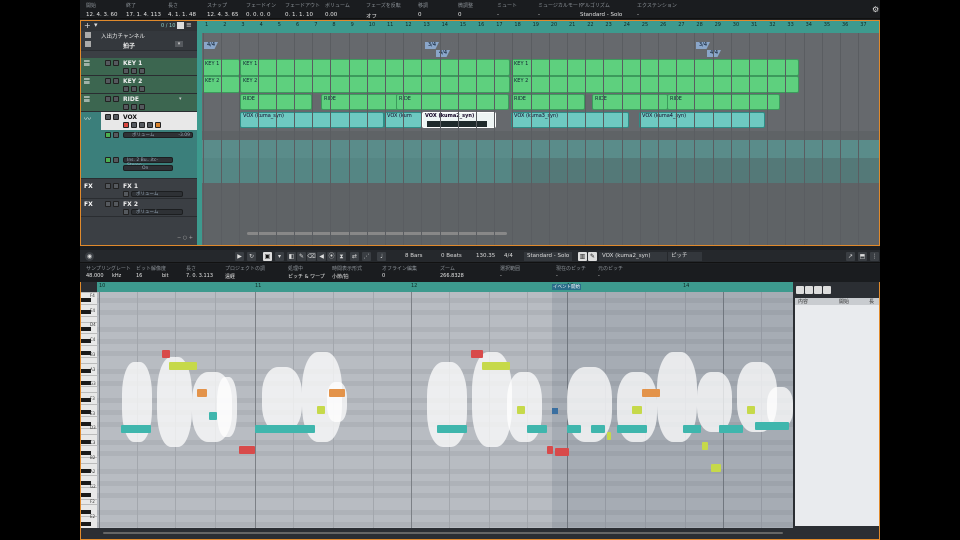  Describe the element at coordinates (443, 533) in the screenshot. I see `scroll-thumb` at that location.